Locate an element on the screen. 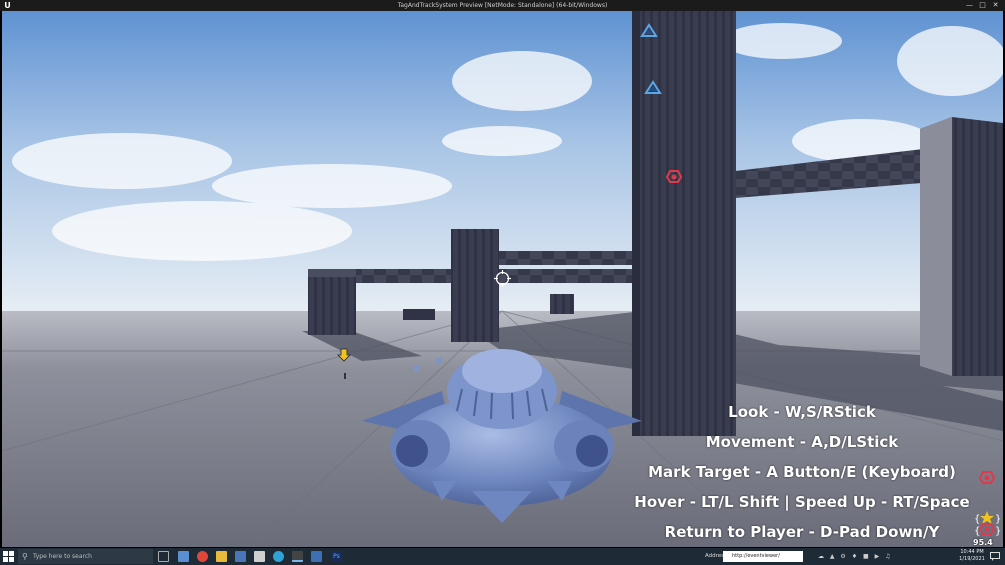 This screenshot has height=565, width=1005. address-input: http://eventviewer/ is located at coordinates (763, 556).